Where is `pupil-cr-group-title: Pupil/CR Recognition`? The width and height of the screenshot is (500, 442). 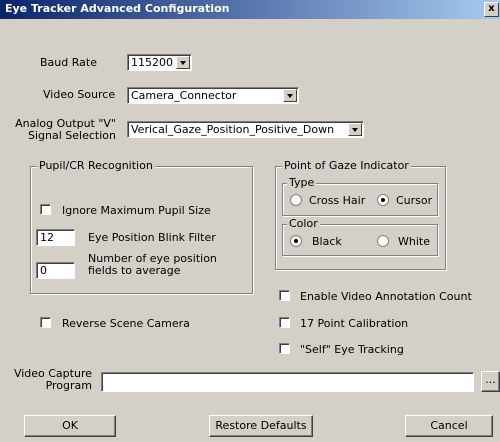 pupil-cr-group-title: Pupil/CR Recognition is located at coordinates (96, 165).